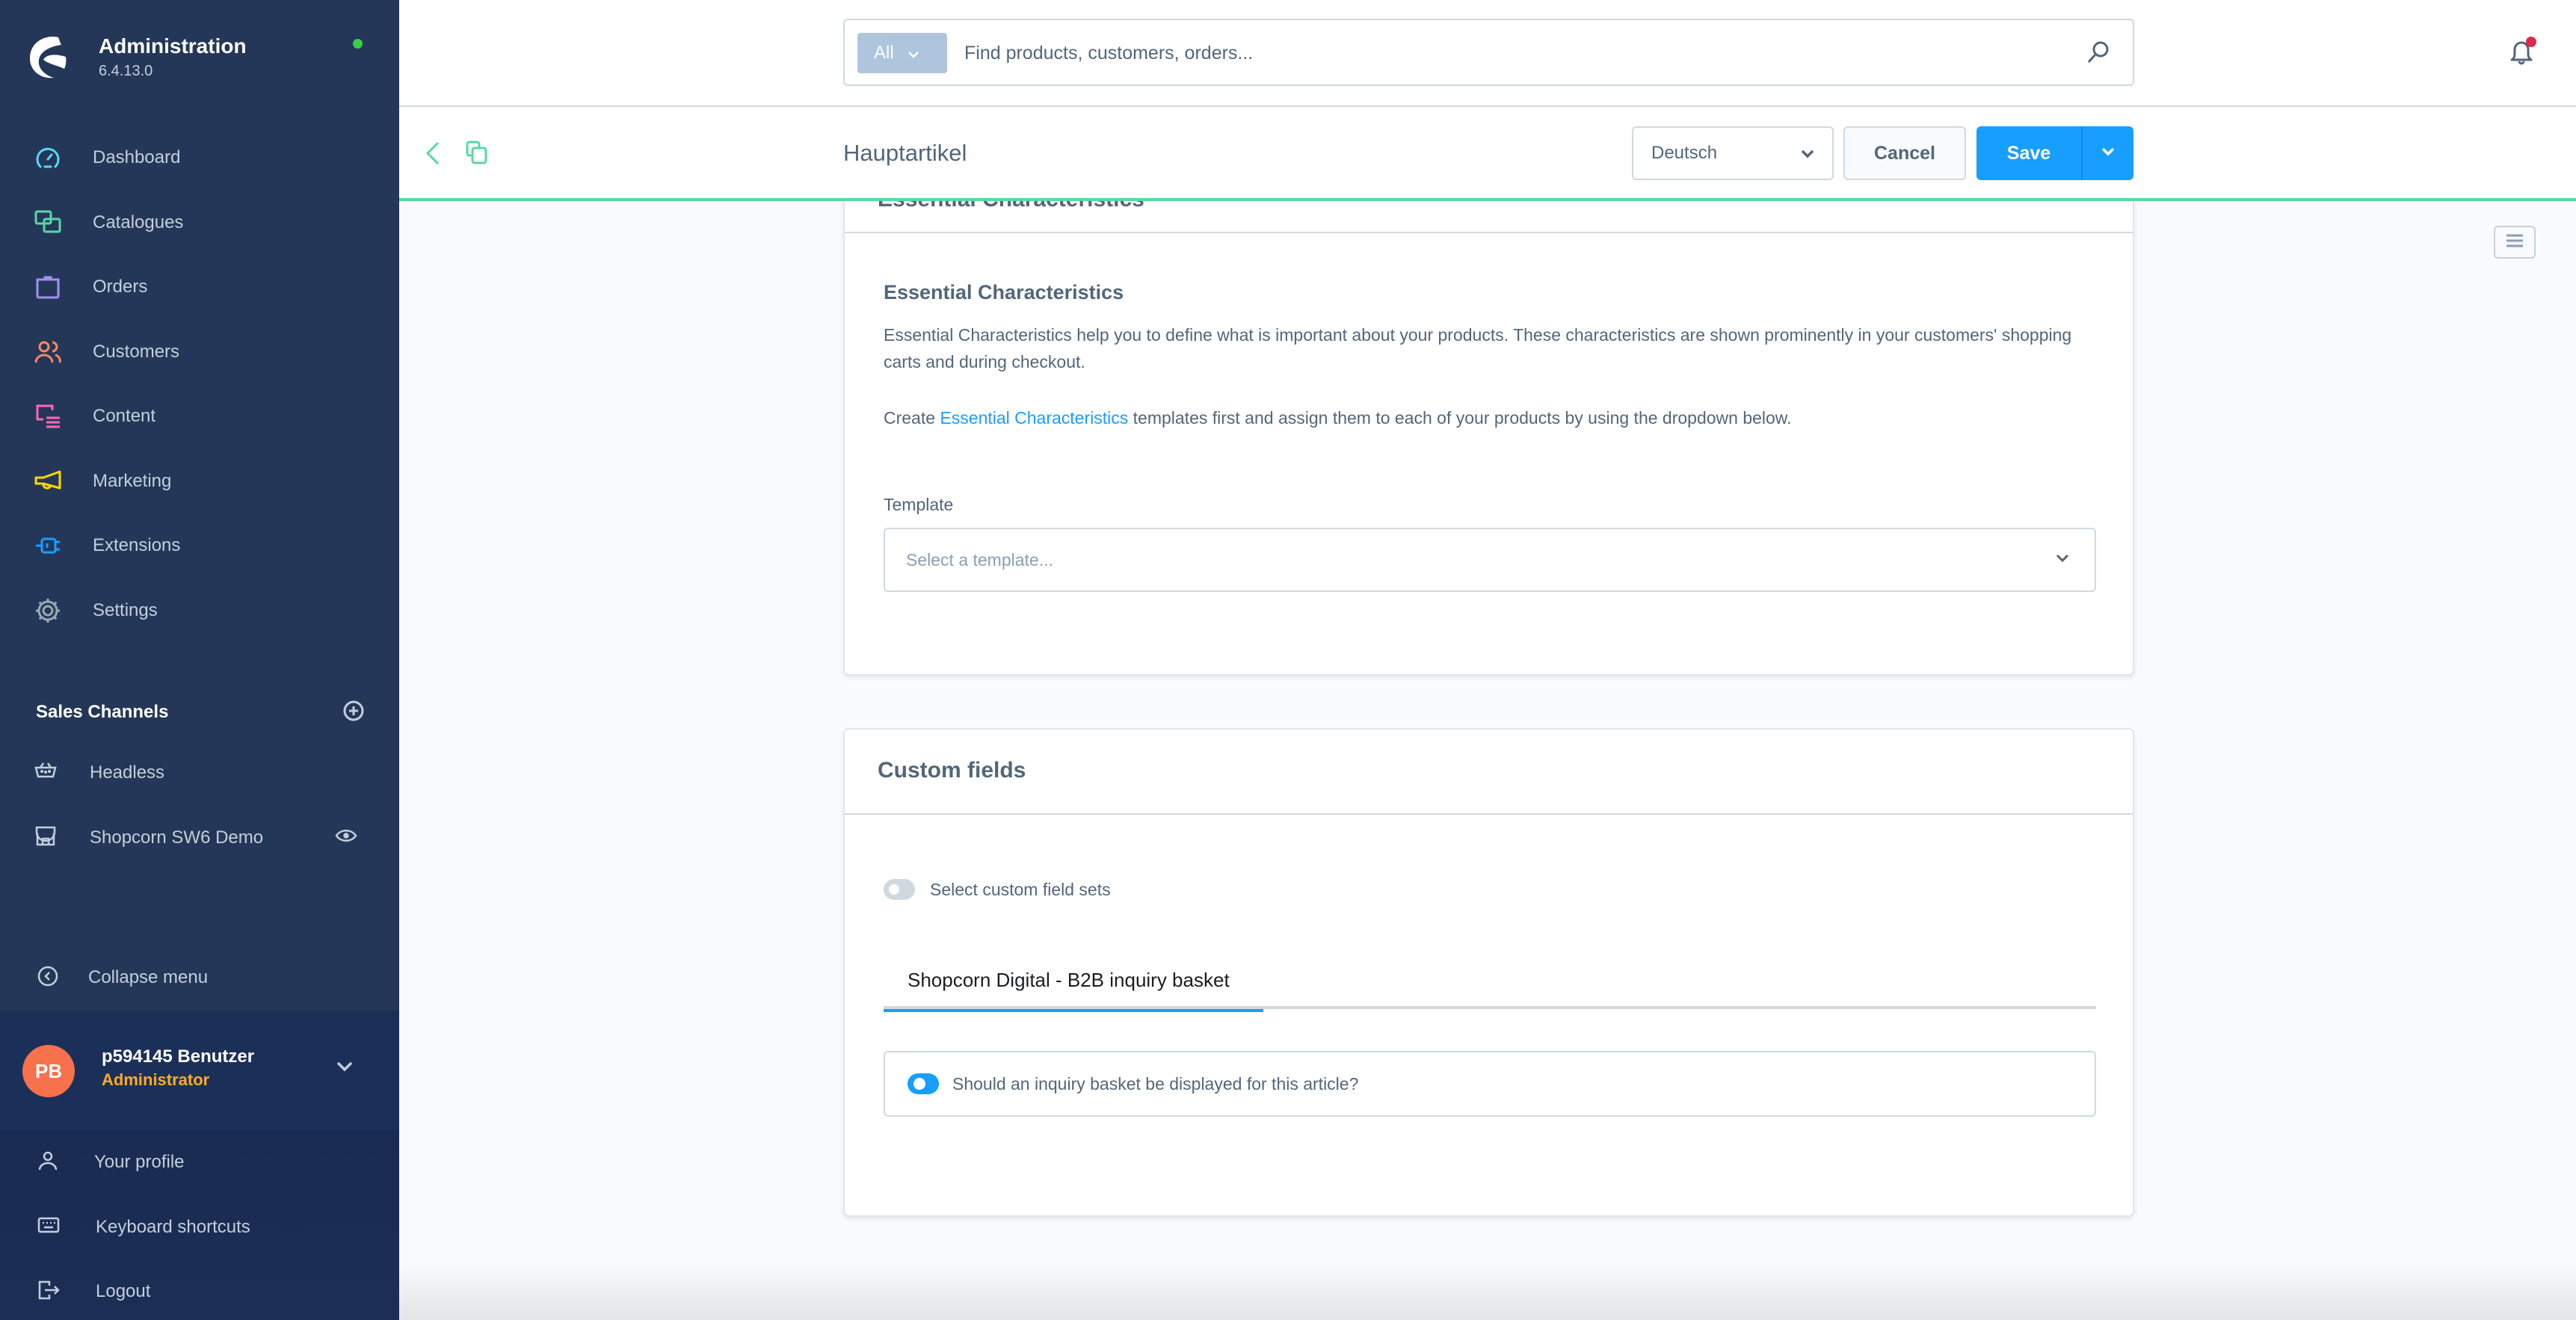  Describe the element at coordinates (199, 611) in the screenshot. I see `nav-item-settings: Settings` at that location.